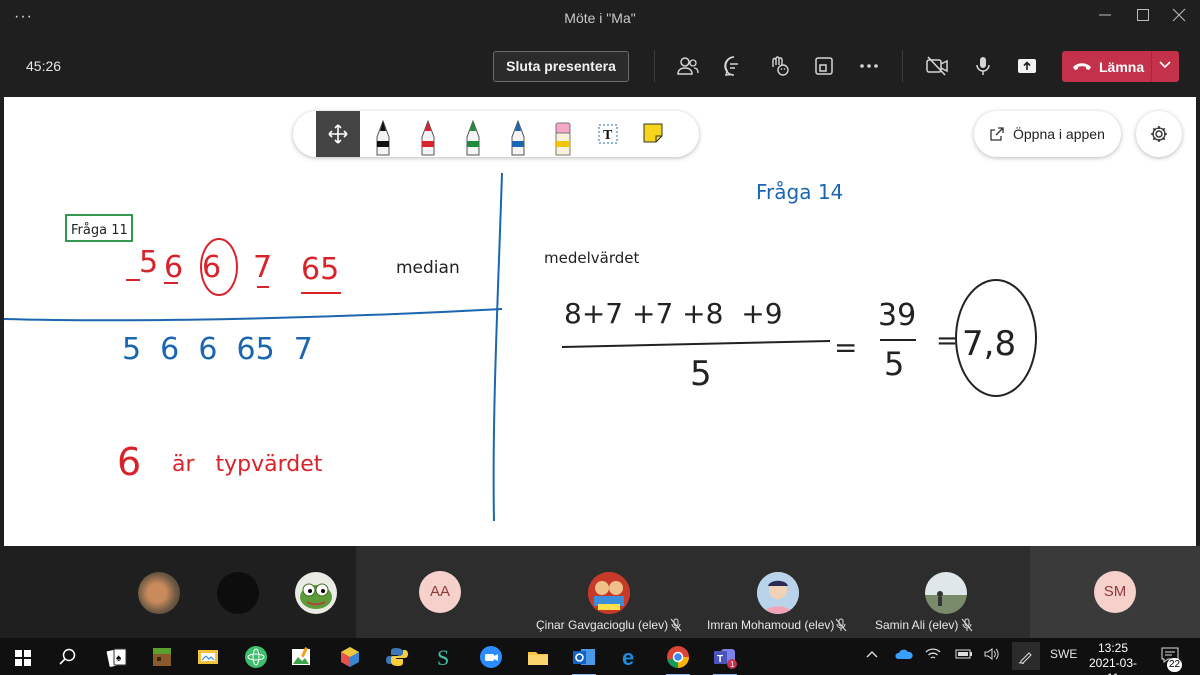  Describe the element at coordinates (561, 66) in the screenshot. I see `stop-presenting-button: Sluta presentera` at that location.